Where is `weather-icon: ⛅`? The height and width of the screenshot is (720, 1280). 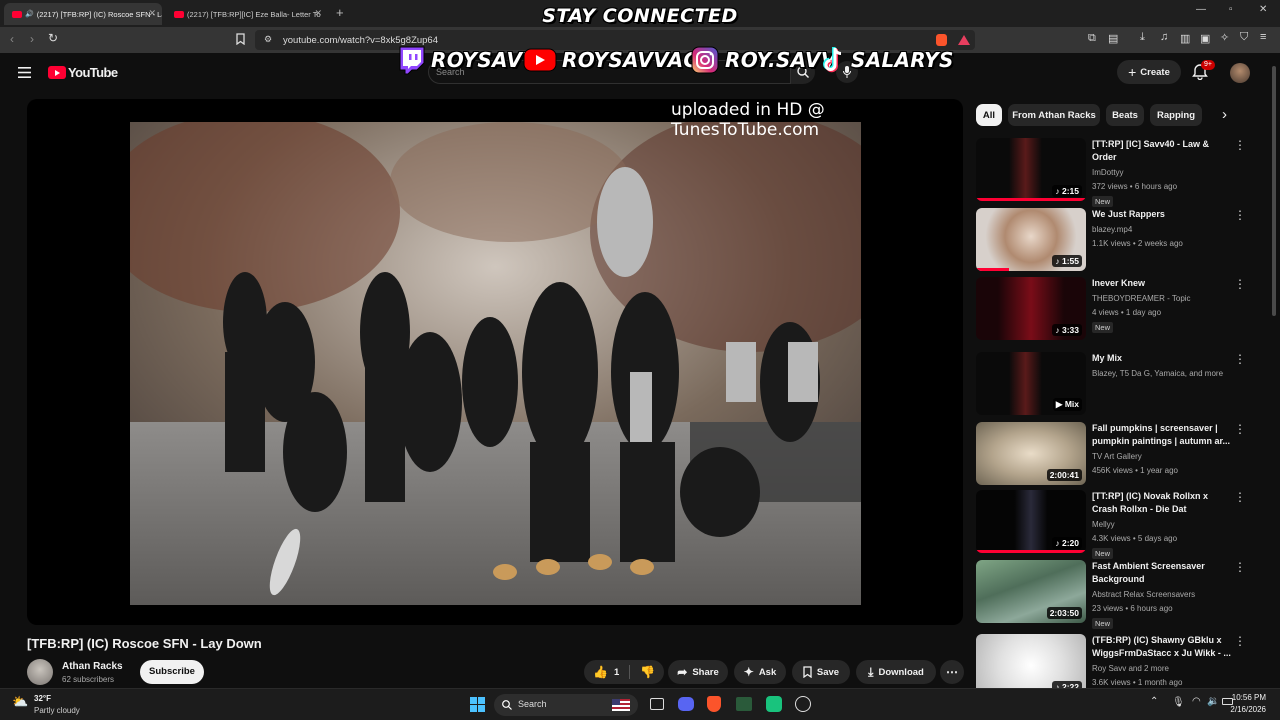
weather-icon: ⛅ is located at coordinates (20, 702).